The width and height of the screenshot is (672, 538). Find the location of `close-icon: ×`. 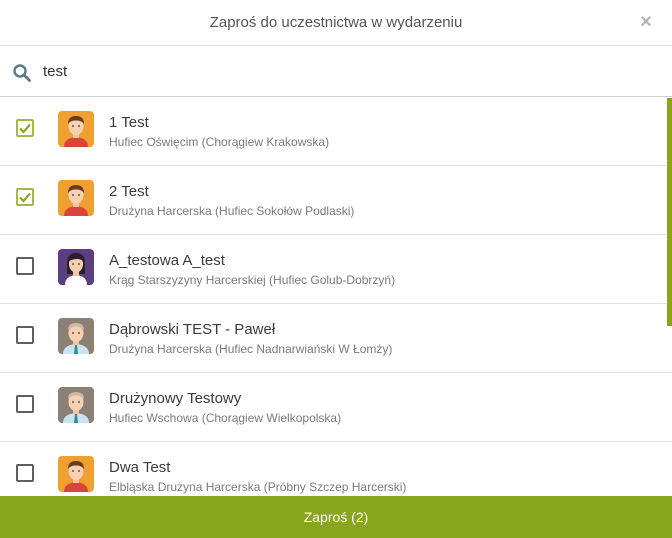

close-icon: × is located at coordinates (646, 22).